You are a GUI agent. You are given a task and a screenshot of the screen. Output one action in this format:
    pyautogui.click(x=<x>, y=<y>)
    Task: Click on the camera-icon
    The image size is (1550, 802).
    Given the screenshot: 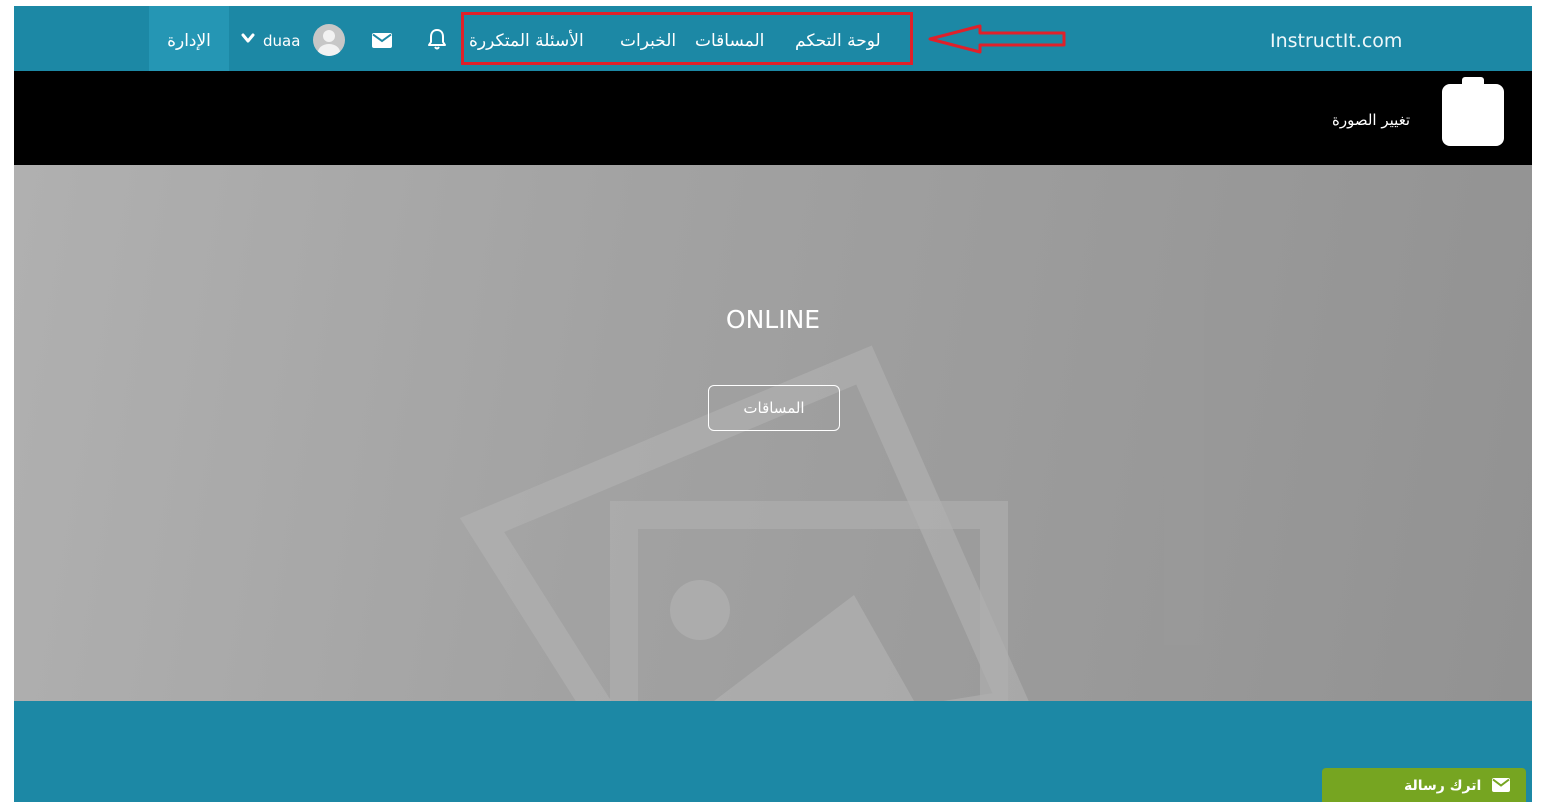 What is the action you would take?
    pyautogui.click(x=1473, y=115)
    